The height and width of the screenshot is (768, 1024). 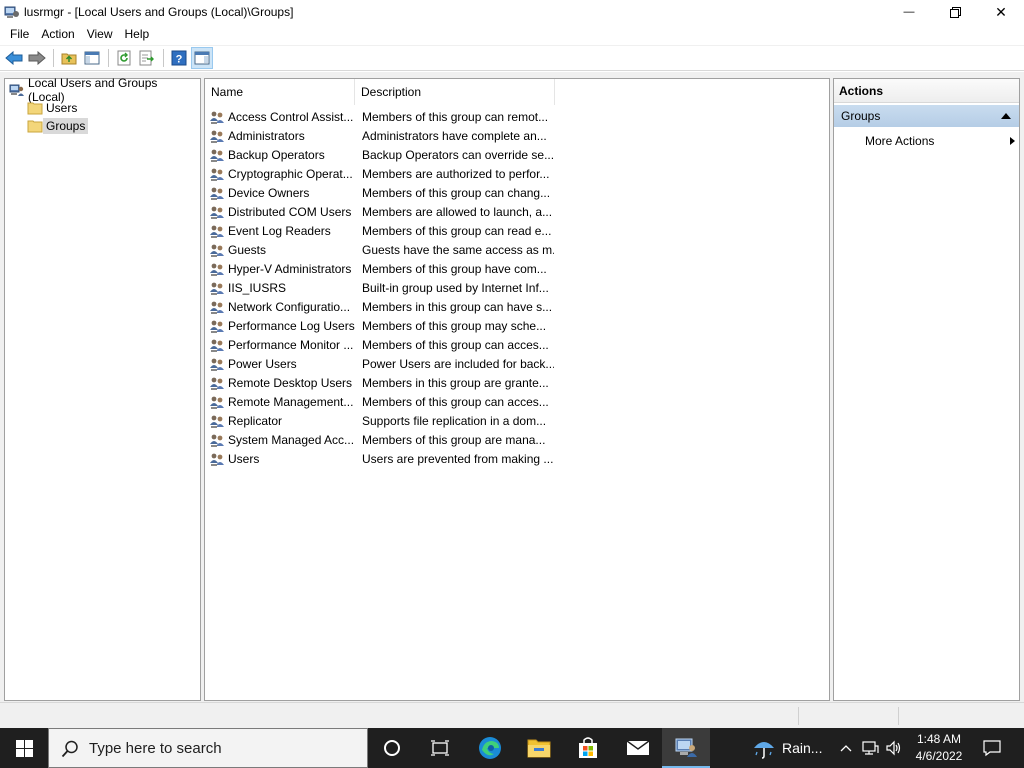 I want to click on tree-node-groups: Groups, so click(x=58, y=126).